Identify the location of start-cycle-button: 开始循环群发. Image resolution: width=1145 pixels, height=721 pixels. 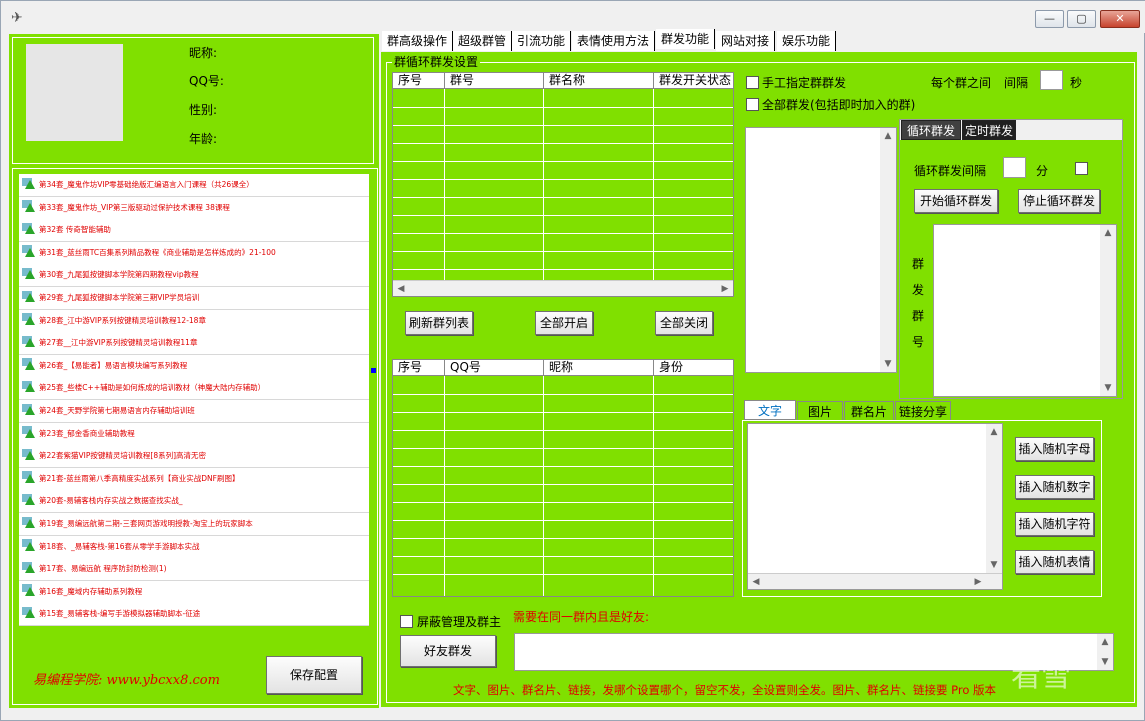
(956, 201).